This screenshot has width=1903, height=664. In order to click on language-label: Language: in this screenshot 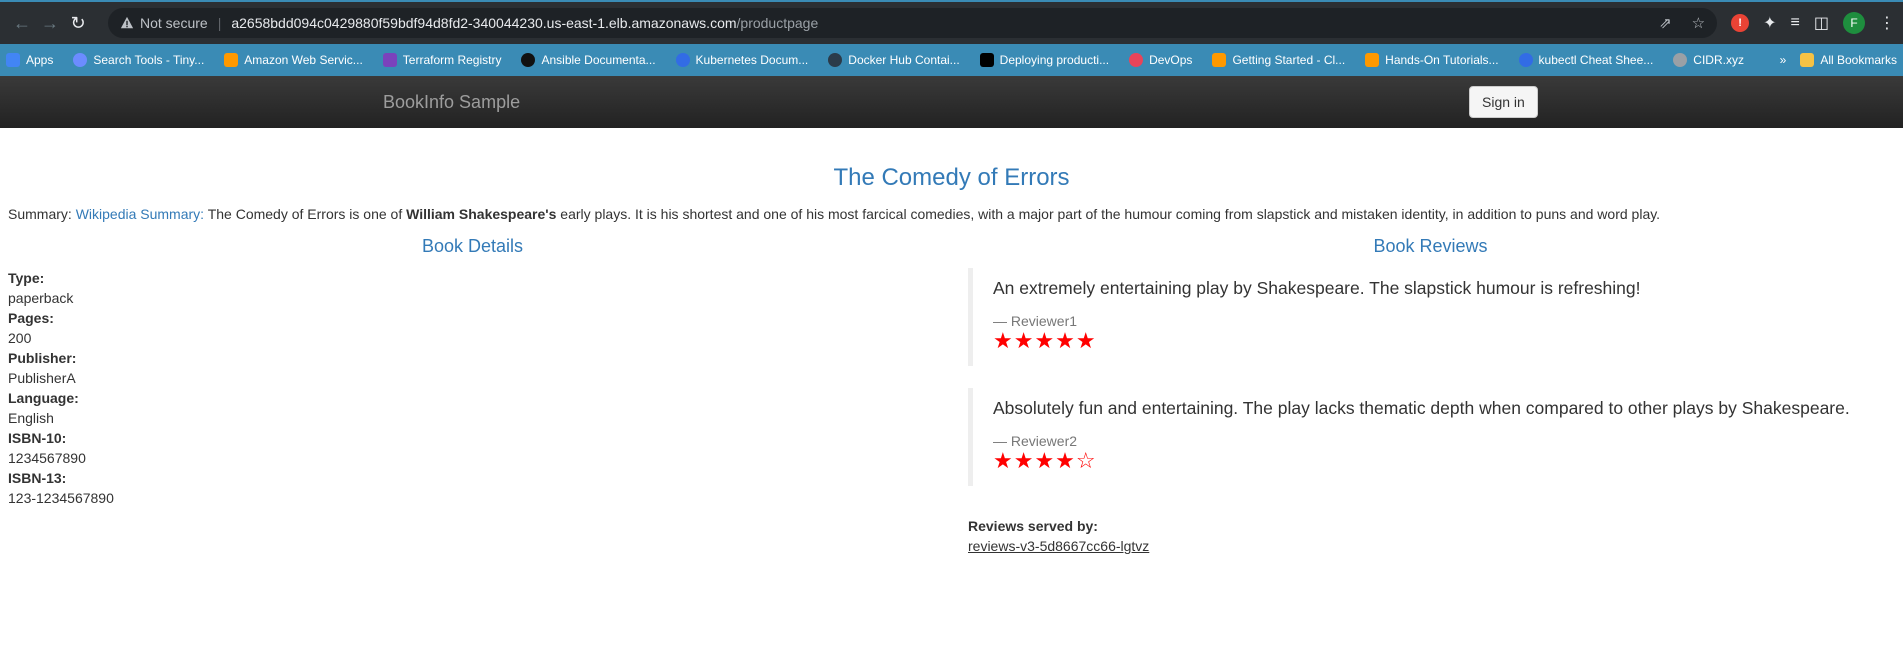, I will do `click(43, 398)`.